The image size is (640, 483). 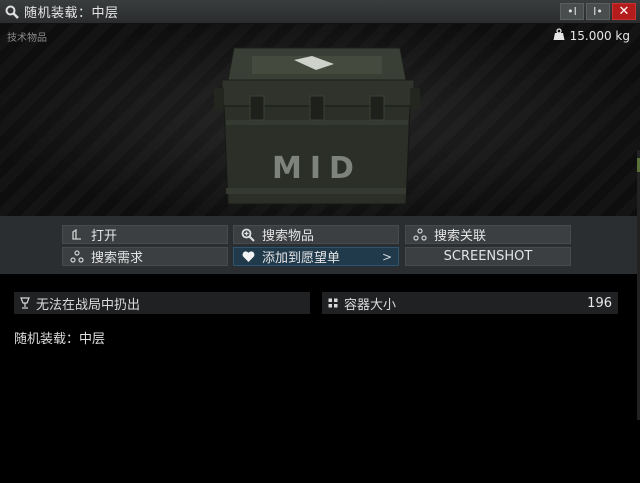 What do you see at coordinates (320, 245) in the screenshot?
I see `action-panel: 打开 搜索物品 搜索关联 搜索需求 添加到愿望单 > SCREENSHOT` at bounding box center [320, 245].